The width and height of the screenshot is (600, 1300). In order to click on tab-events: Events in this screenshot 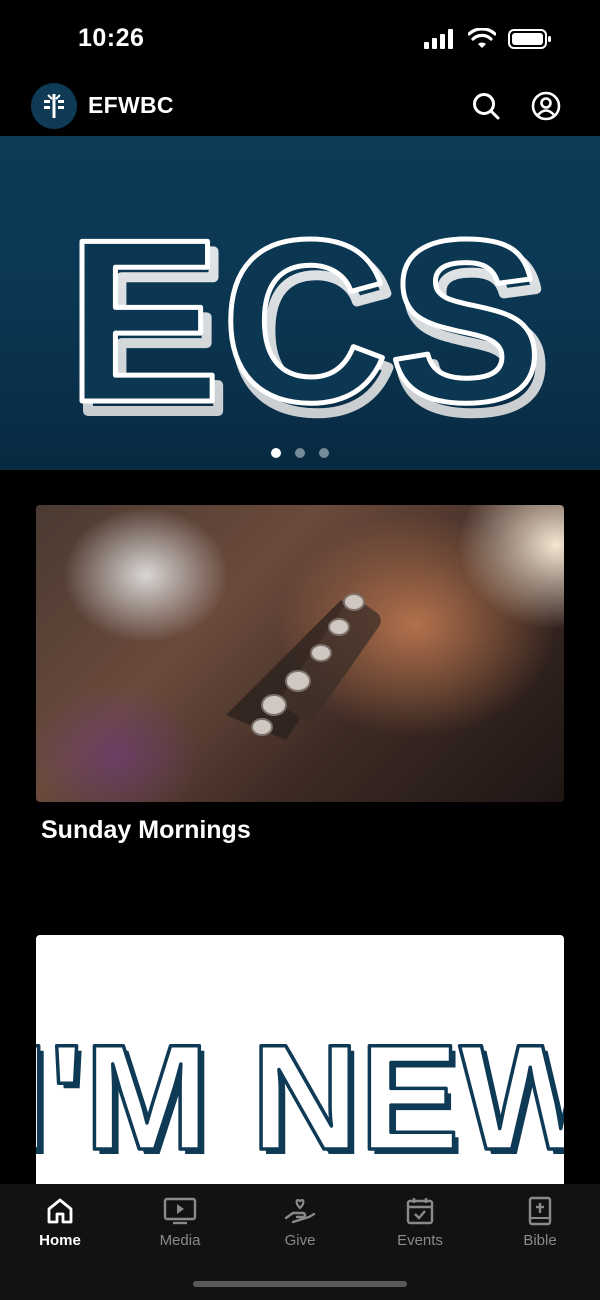, I will do `click(420, 1221)`.